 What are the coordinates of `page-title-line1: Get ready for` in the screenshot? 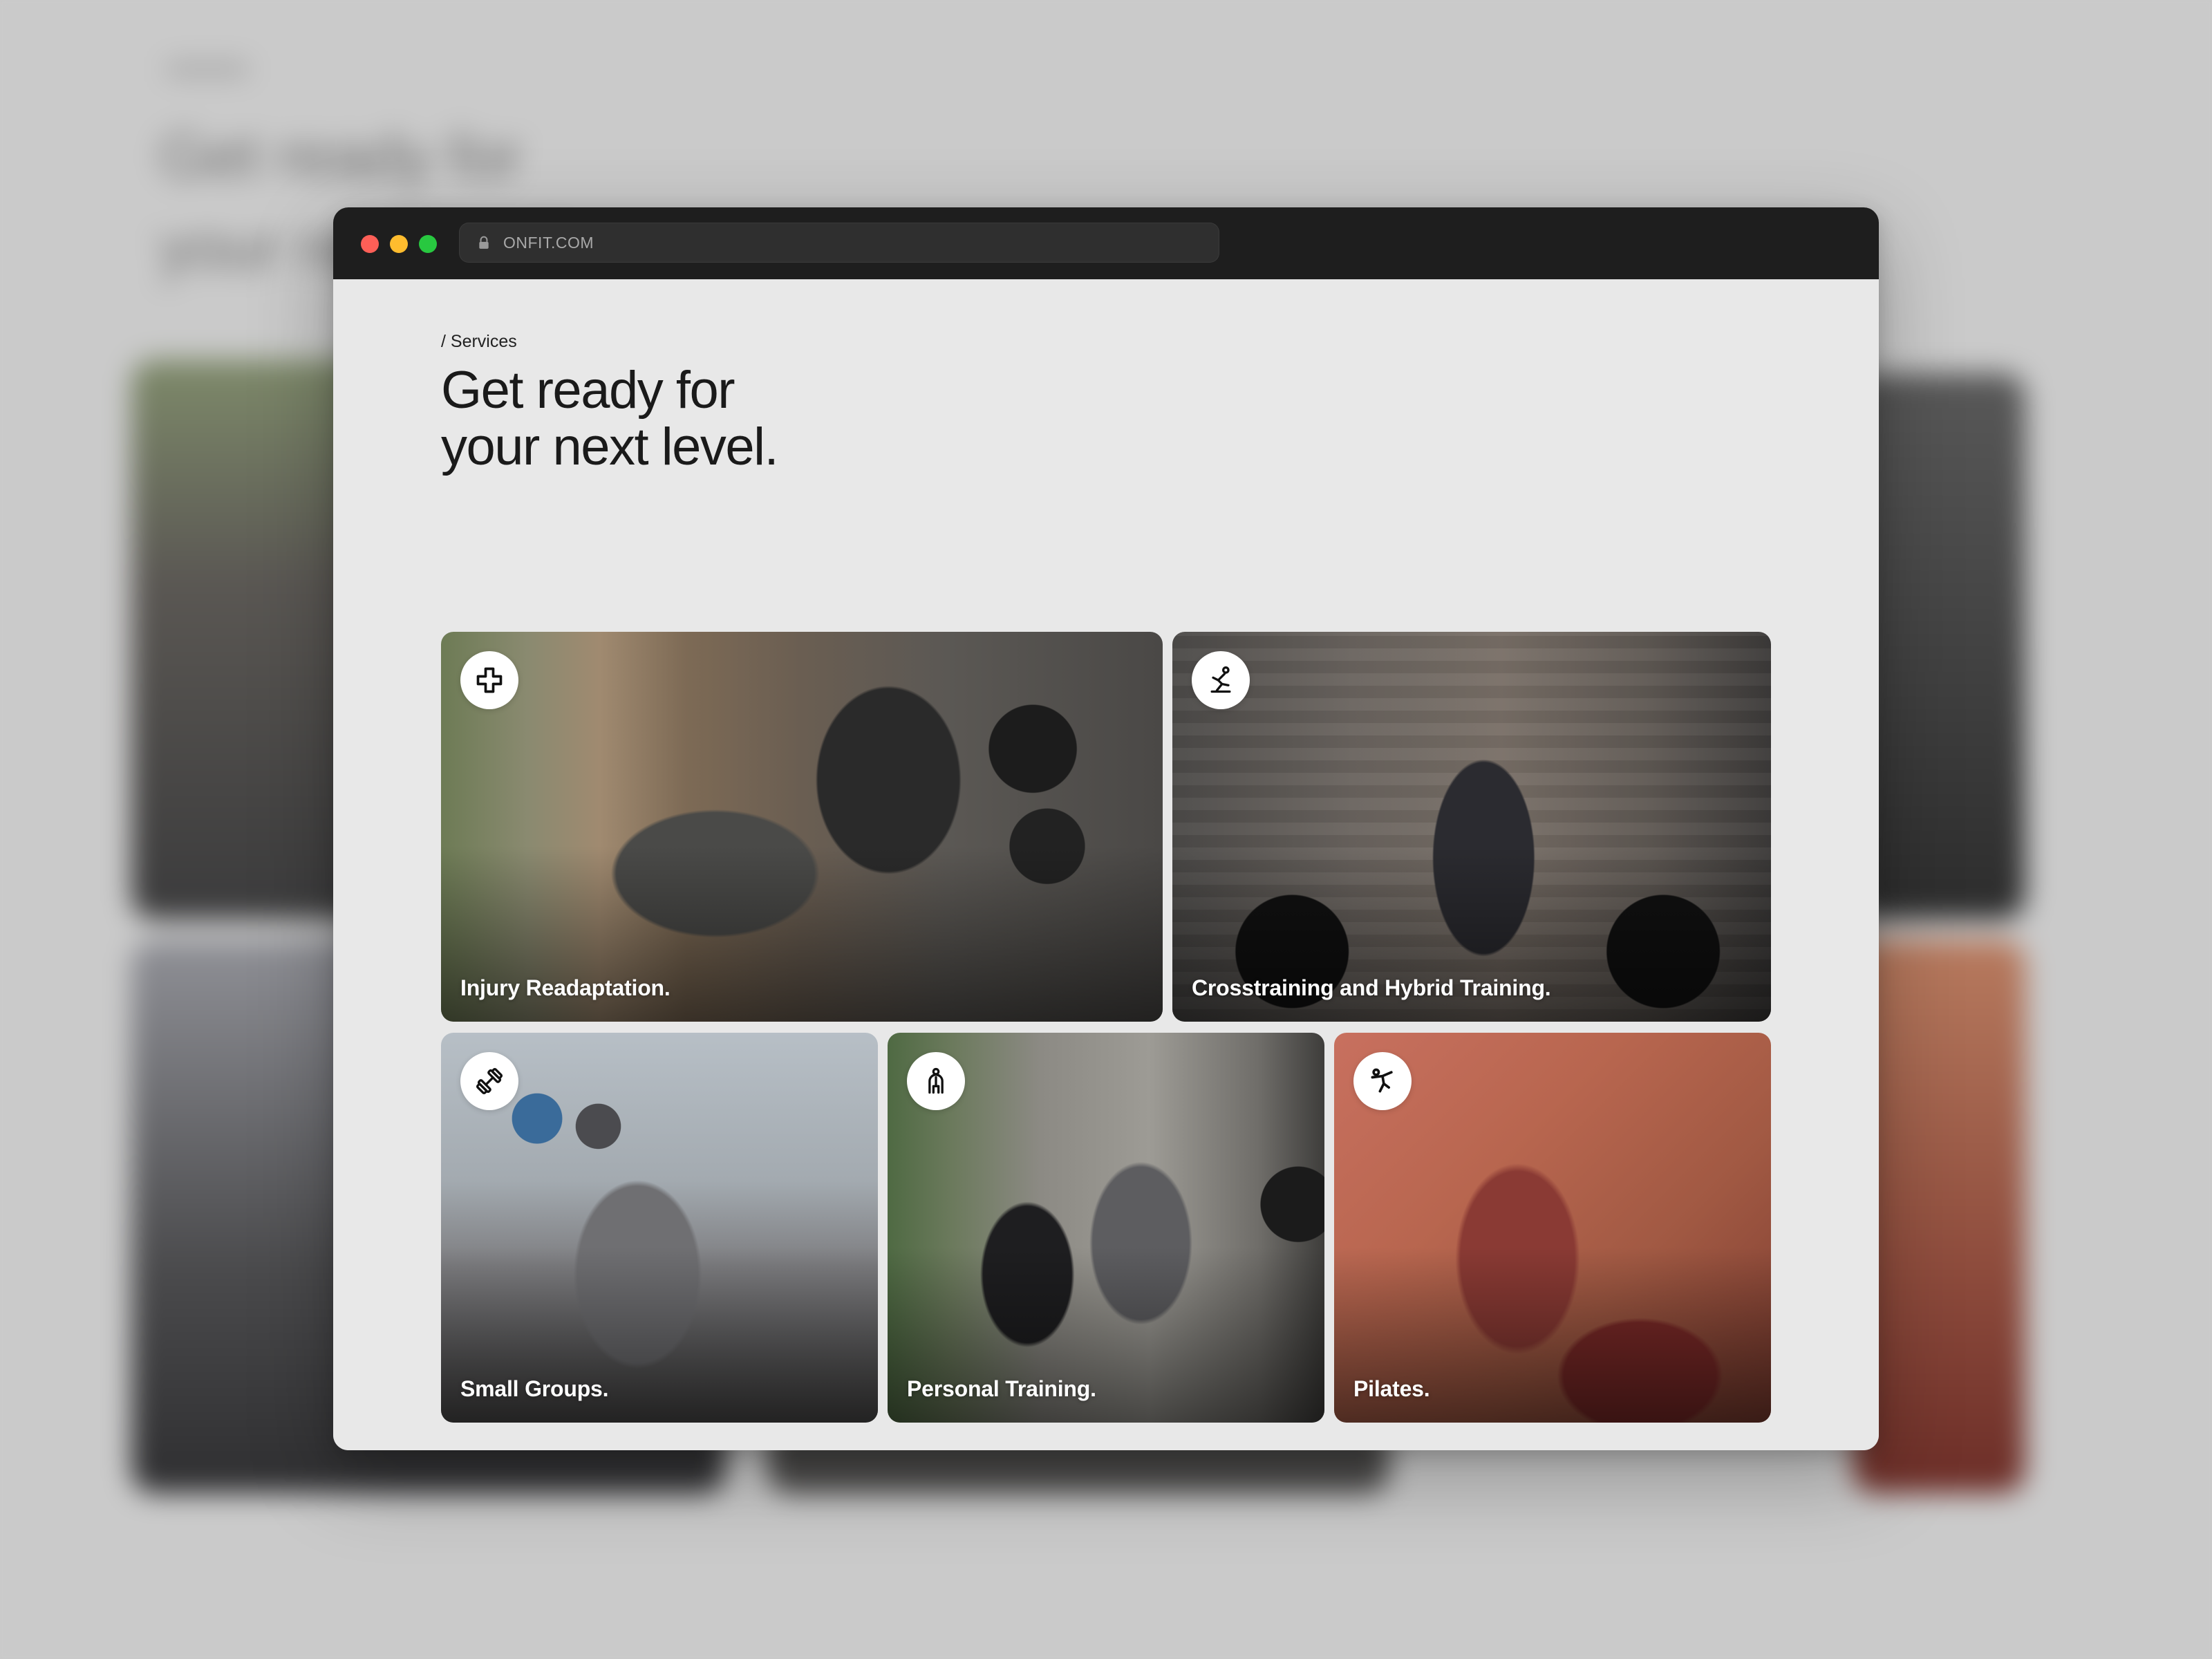 It's located at (588, 391).